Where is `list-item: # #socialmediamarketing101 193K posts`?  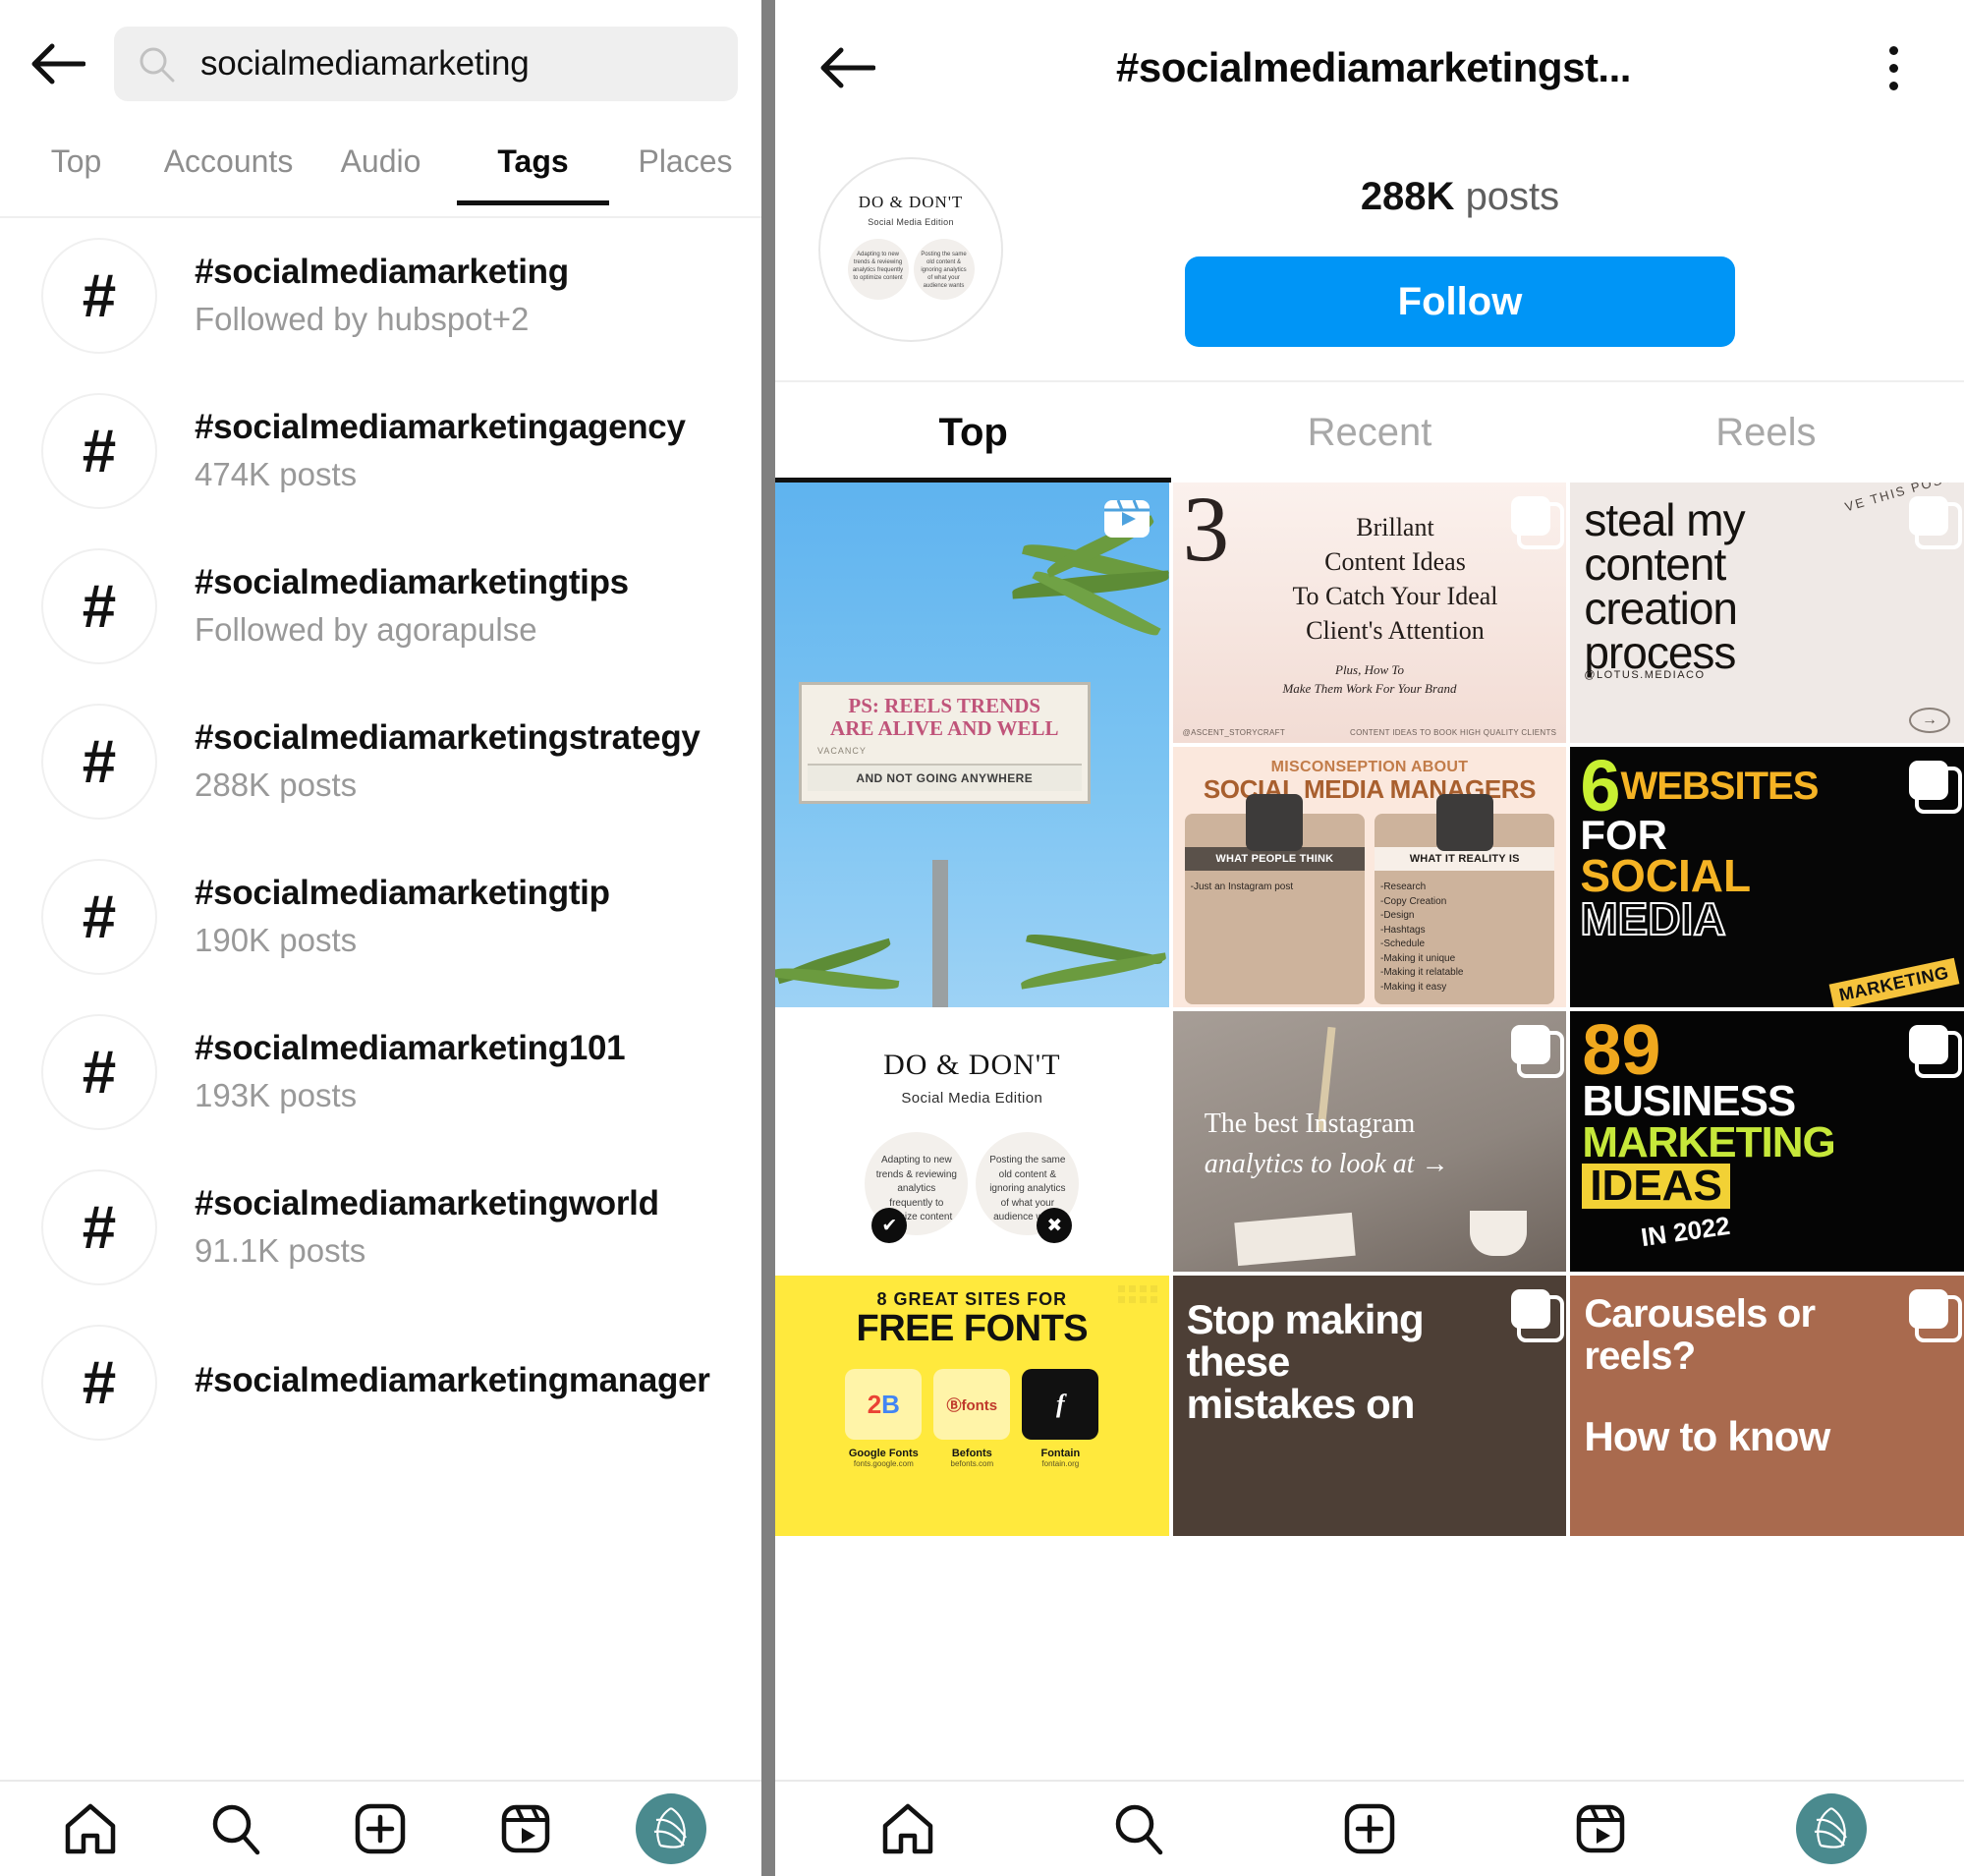
list-item: # #socialmediamarketing101 193K posts is located at coordinates (380, 1072).